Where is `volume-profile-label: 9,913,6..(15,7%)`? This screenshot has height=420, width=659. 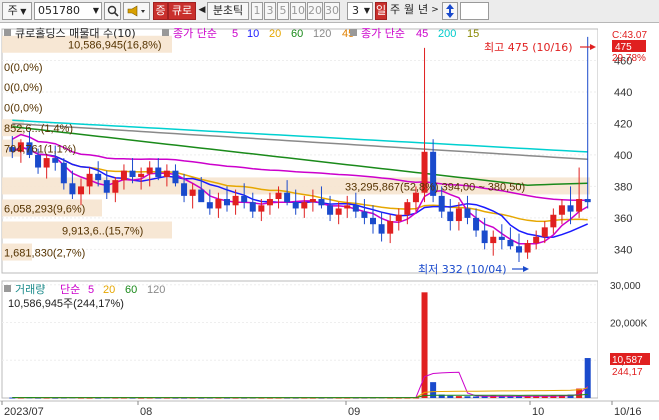
volume-profile-label: 9,913,6..(15,7%) is located at coordinates (102, 231).